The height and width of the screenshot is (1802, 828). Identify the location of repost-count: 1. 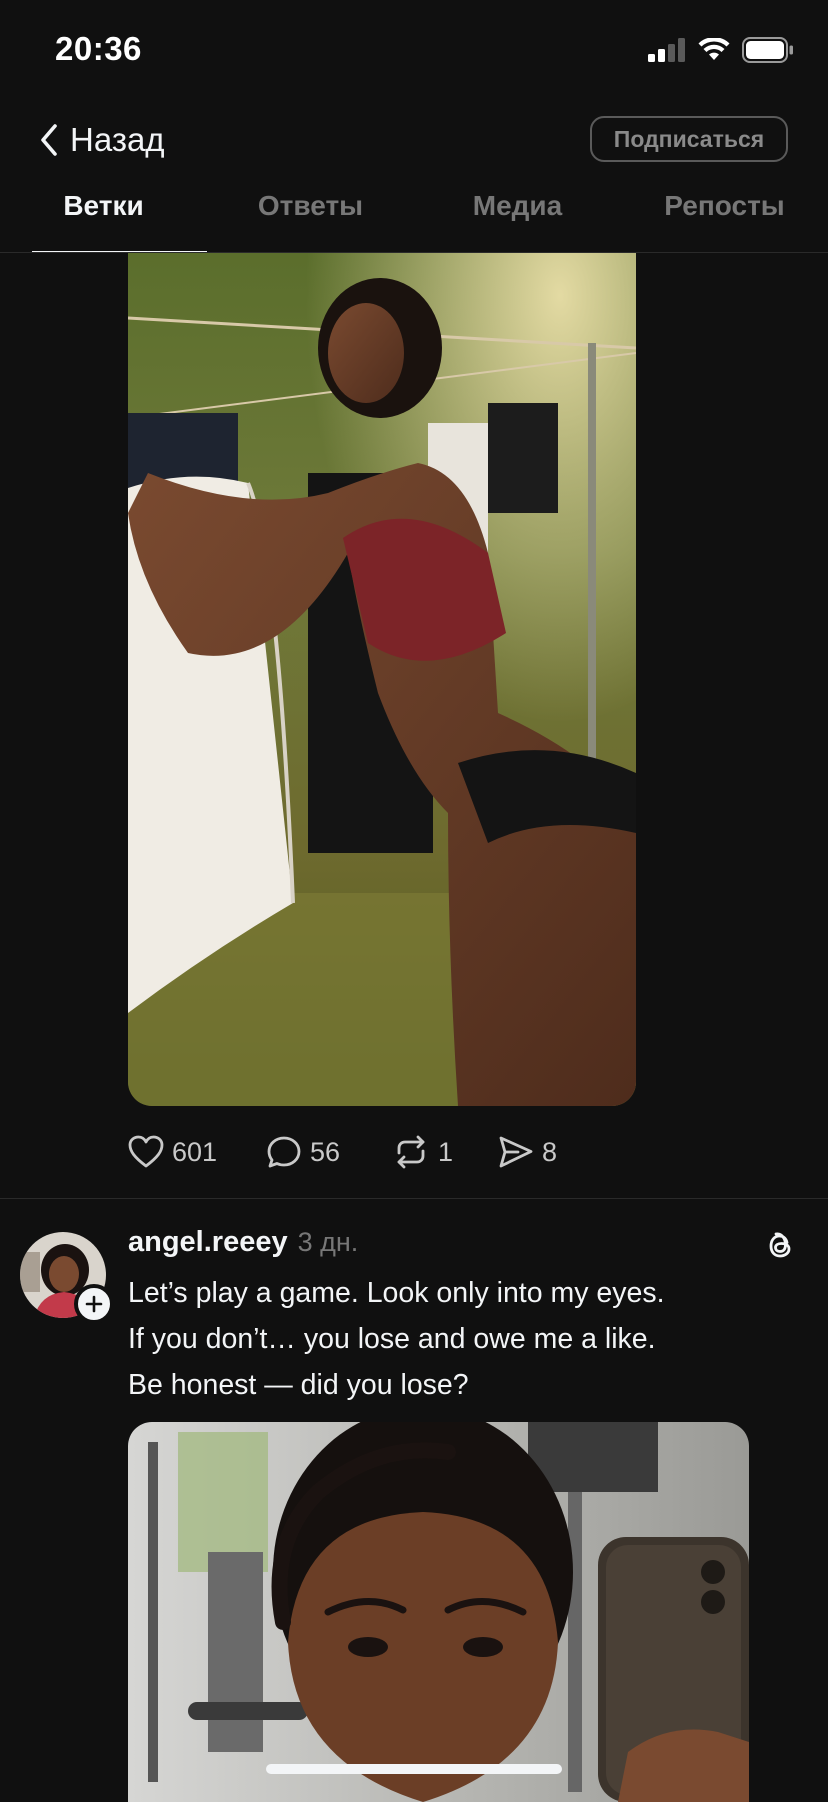
(446, 1151).